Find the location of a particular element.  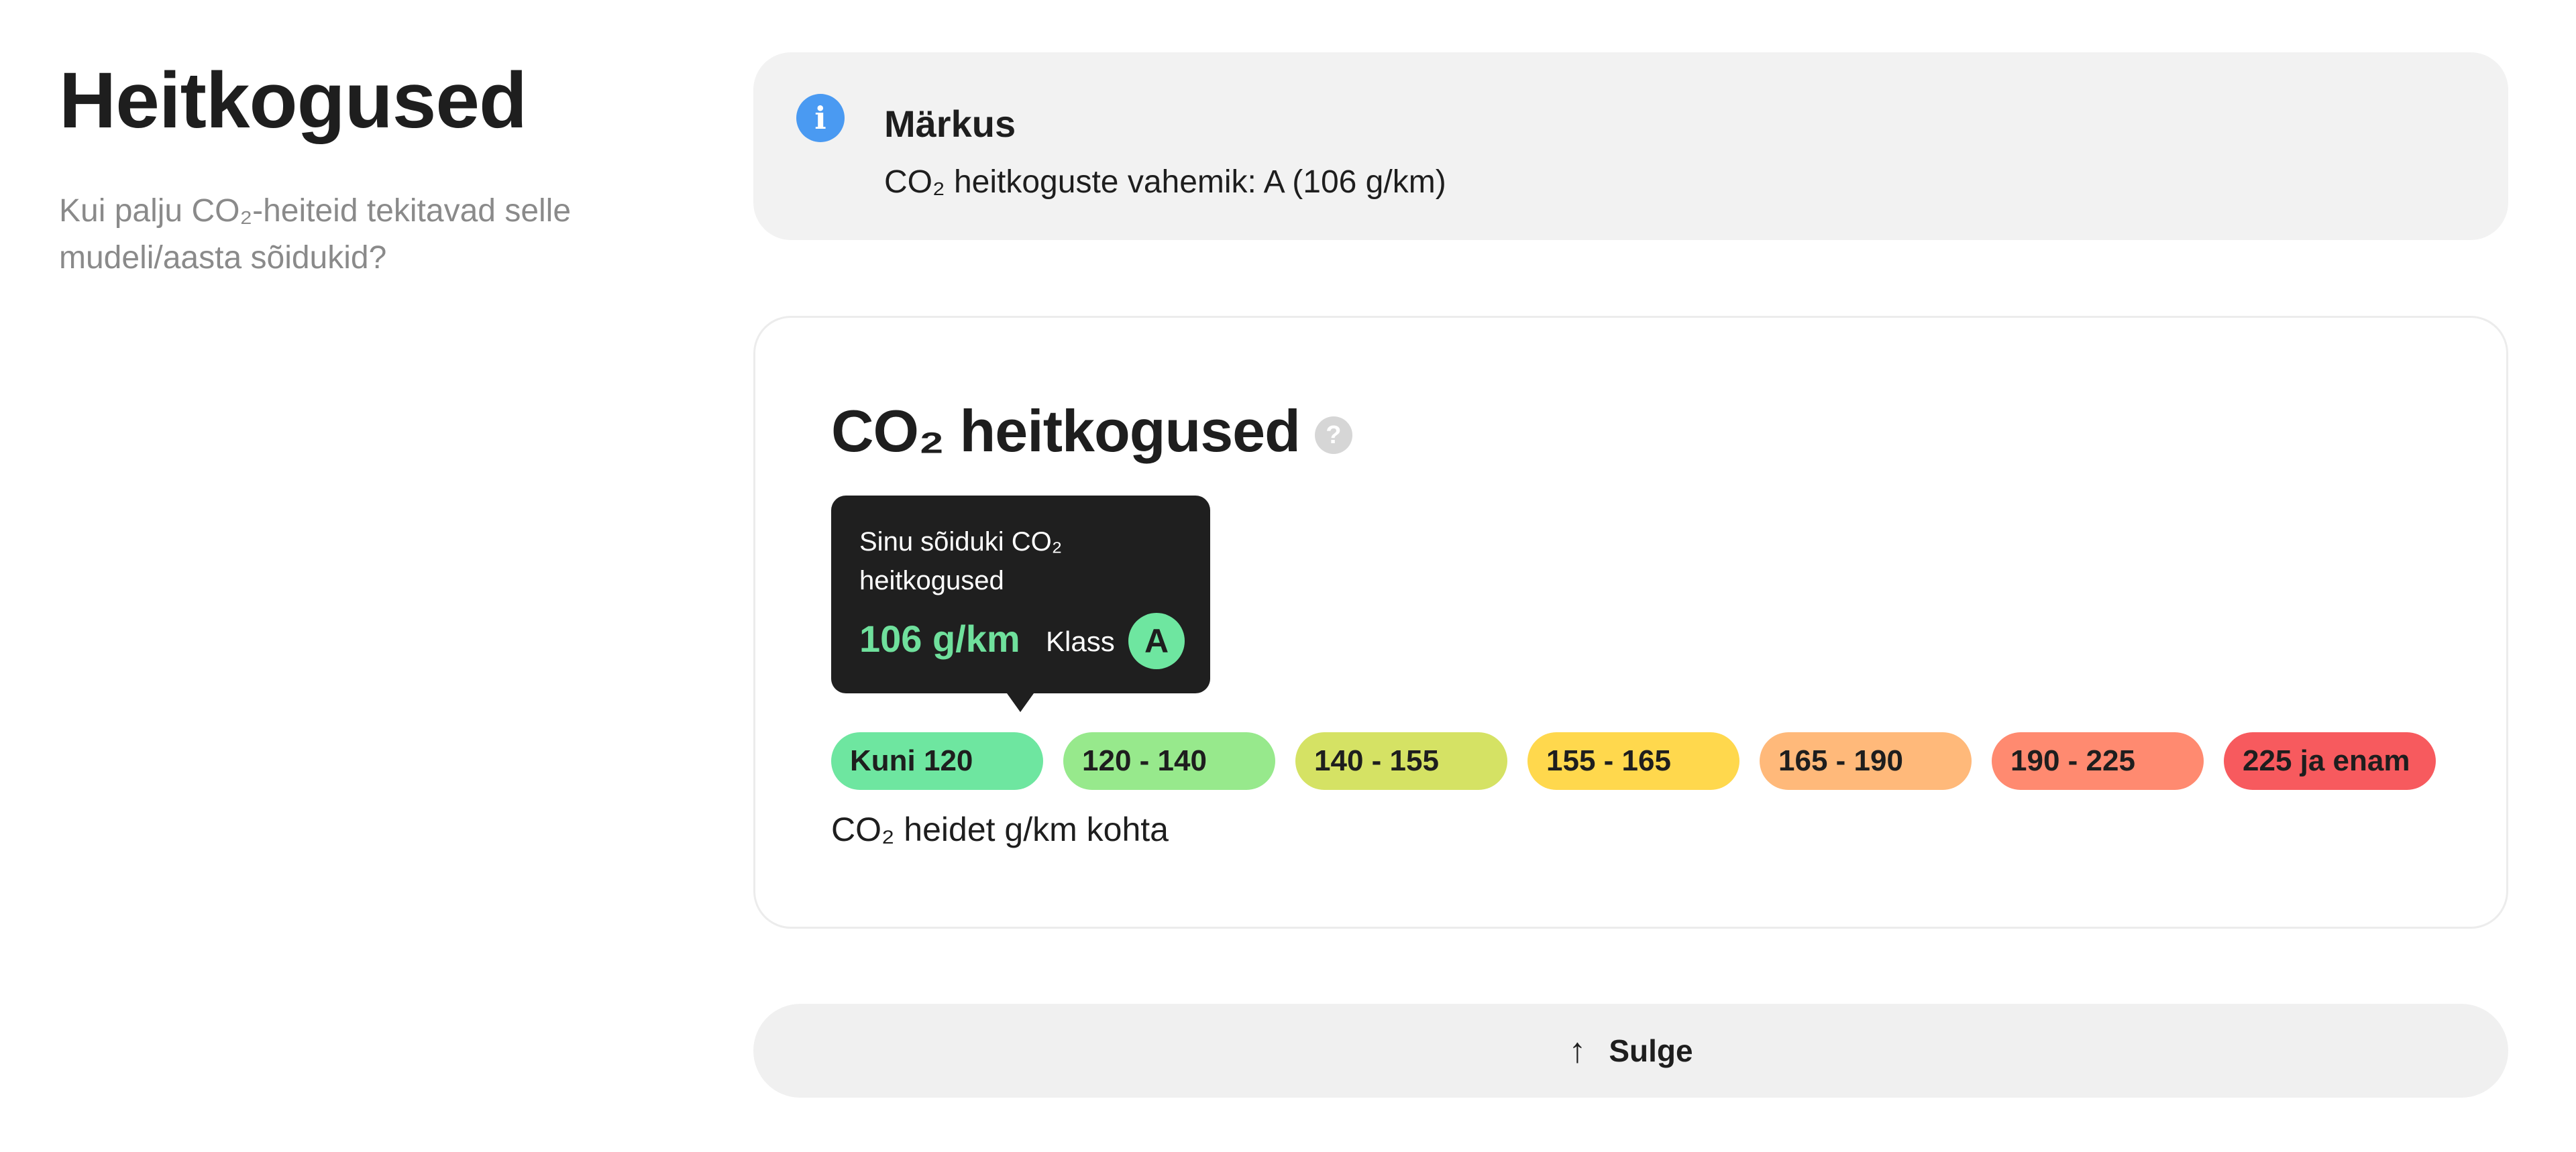

class-badge: A is located at coordinates (1156, 641).